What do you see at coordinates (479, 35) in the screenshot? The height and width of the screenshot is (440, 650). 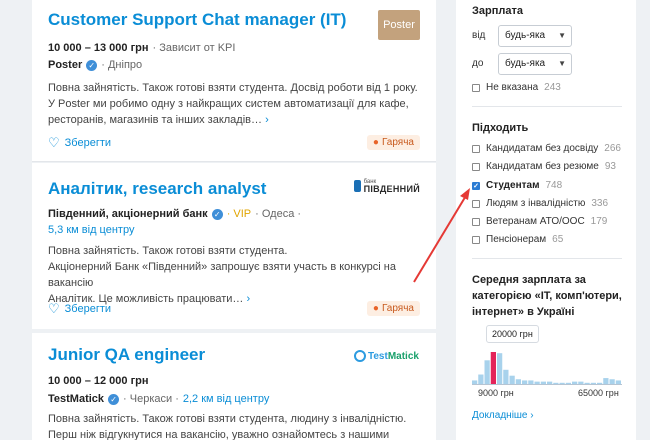 I see `salary-from-label: від` at bounding box center [479, 35].